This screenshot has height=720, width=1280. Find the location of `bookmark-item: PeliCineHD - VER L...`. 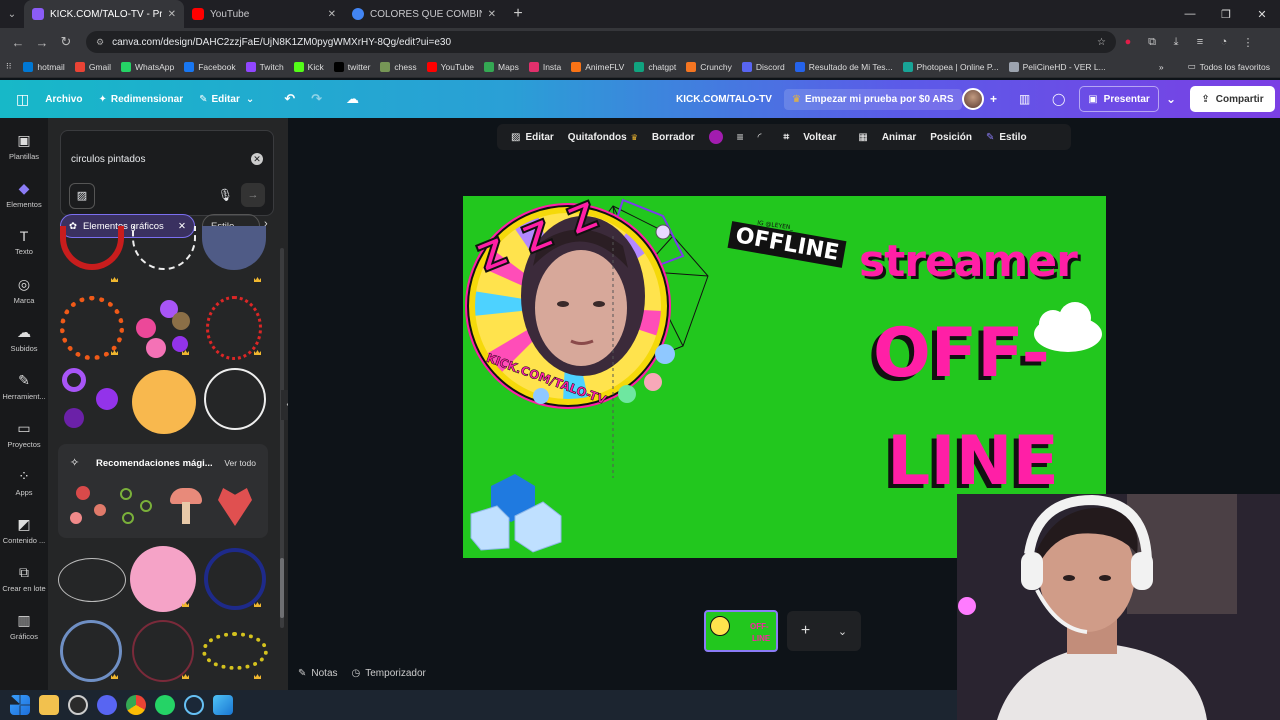

bookmark-item: PeliCineHD - VER L... is located at coordinates (1057, 66).